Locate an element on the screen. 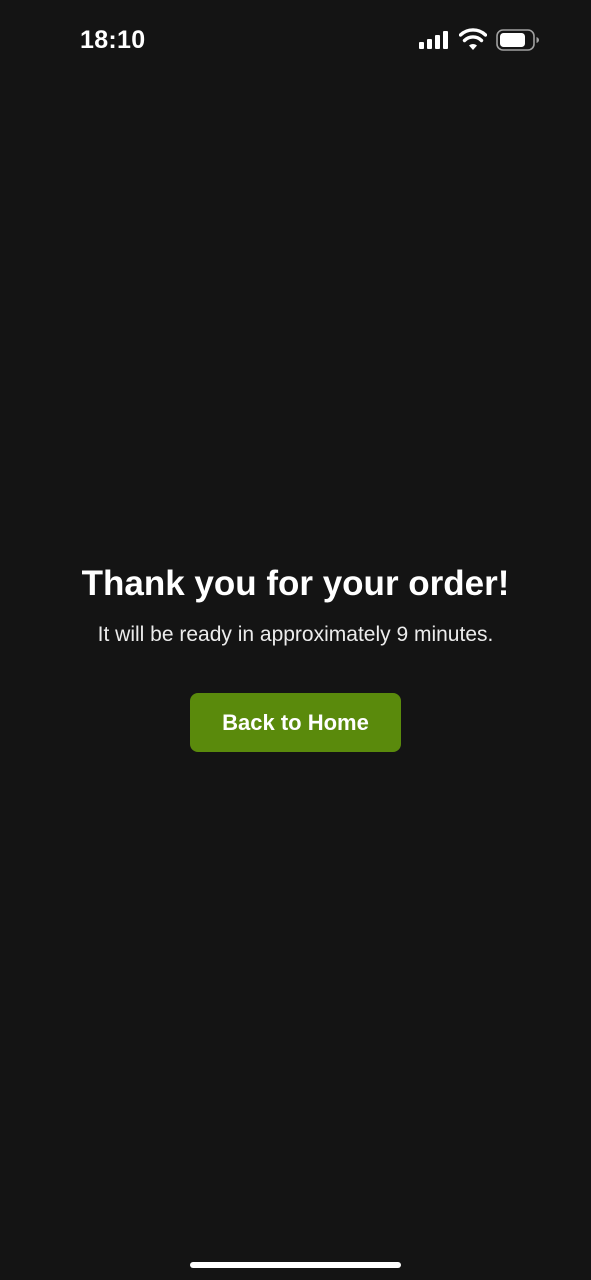  home-indicator is located at coordinates (295, 1265).